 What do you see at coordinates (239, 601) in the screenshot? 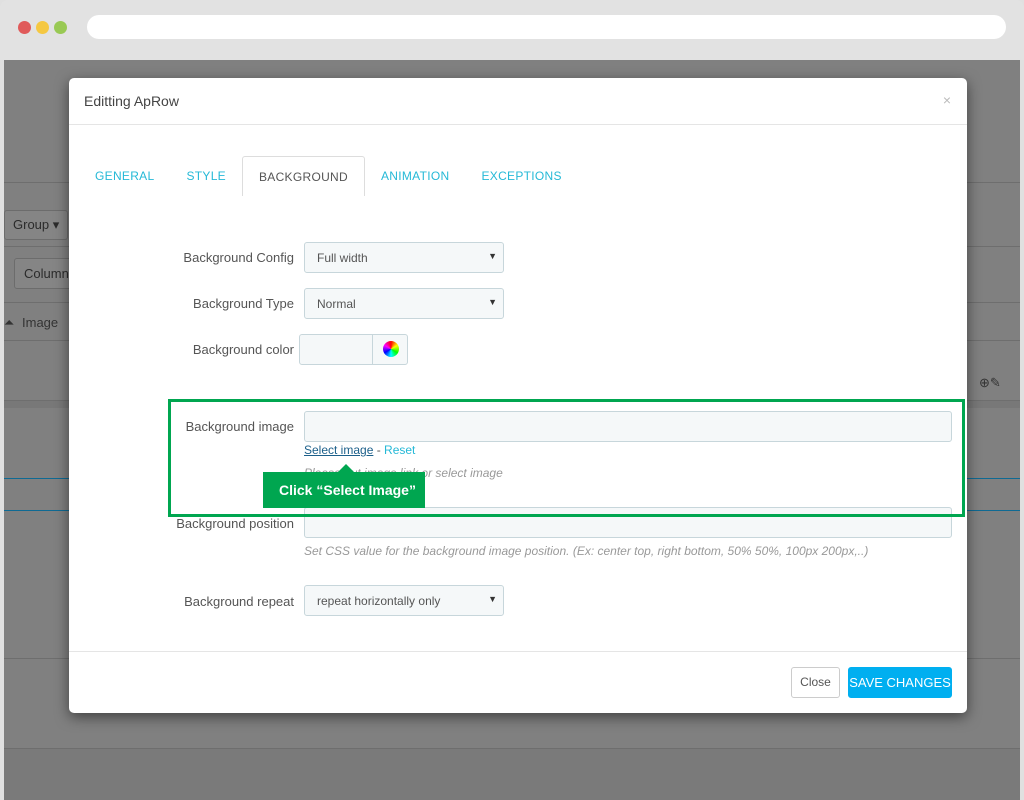
I see `background-repeat-label: Background repeat` at bounding box center [239, 601].